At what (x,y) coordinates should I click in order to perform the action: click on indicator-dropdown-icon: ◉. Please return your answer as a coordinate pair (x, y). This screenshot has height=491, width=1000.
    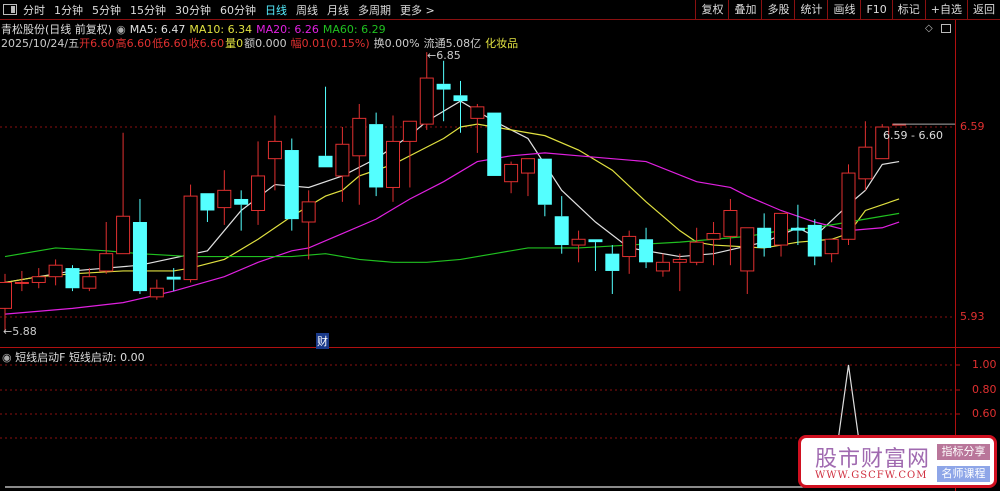
    Looking at the image, I should click on (7, 357).